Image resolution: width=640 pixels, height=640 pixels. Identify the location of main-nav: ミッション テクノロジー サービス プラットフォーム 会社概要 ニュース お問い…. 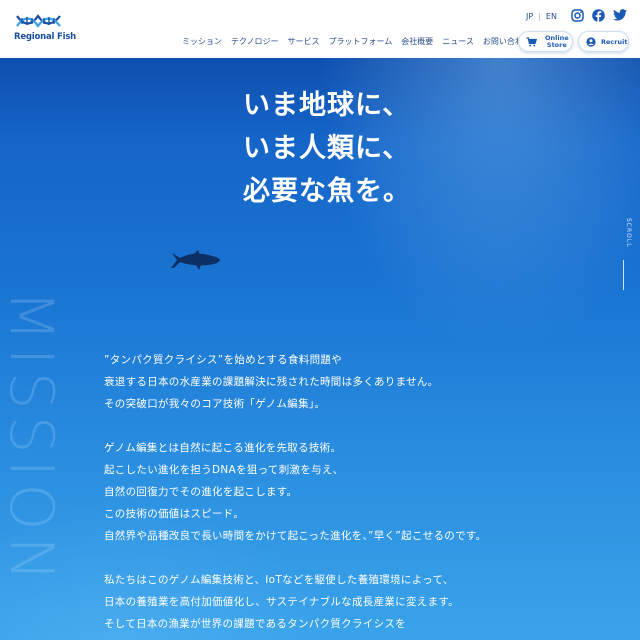
(356, 41).